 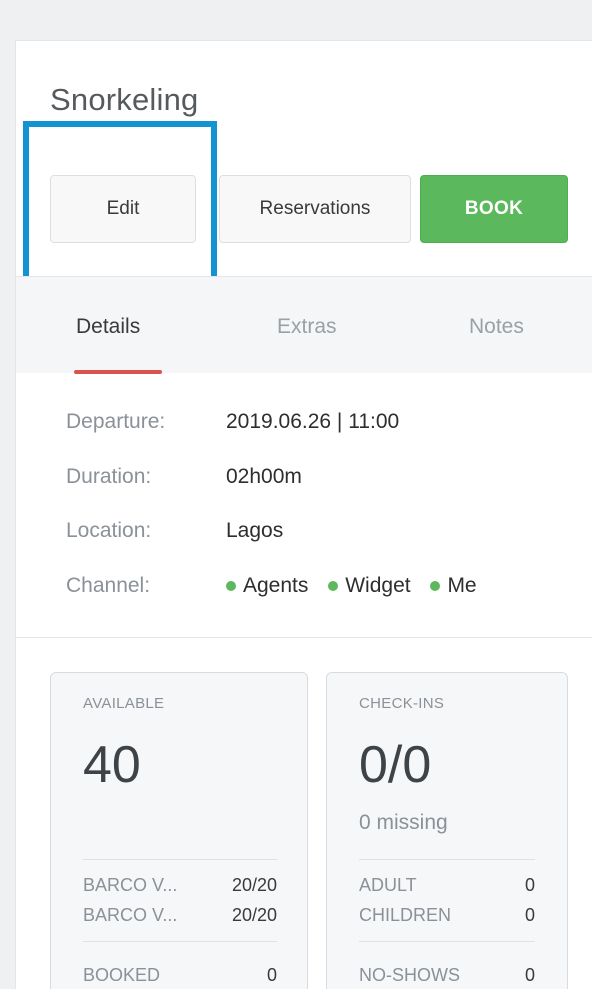 What do you see at coordinates (118, 372) in the screenshot?
I see `active-tab-indicator` at bounding box center [118, 372].